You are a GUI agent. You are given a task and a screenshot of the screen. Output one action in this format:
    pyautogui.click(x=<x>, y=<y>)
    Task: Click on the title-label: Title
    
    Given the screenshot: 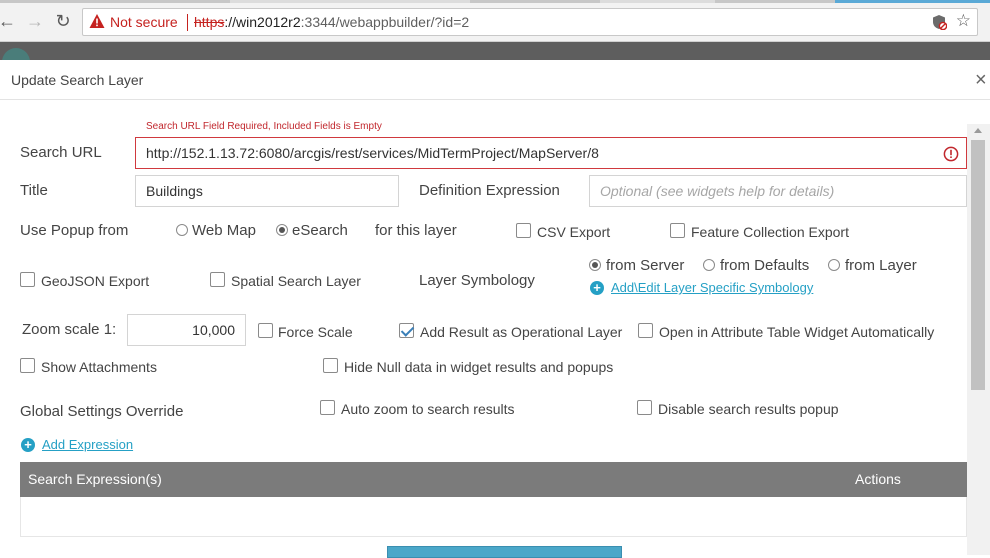 What is the action you would take?
    pyautogui.click(x=34, y=190)
    